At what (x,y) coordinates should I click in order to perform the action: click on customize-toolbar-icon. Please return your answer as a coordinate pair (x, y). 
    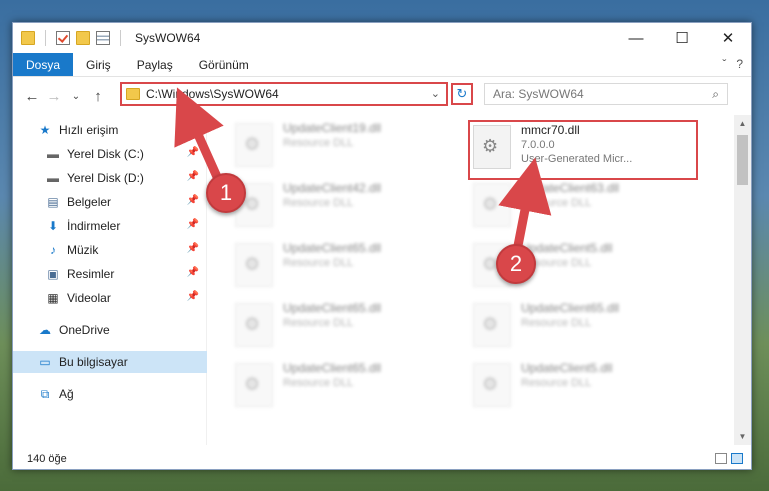
    Looking at the image, I should click on (103, 38).